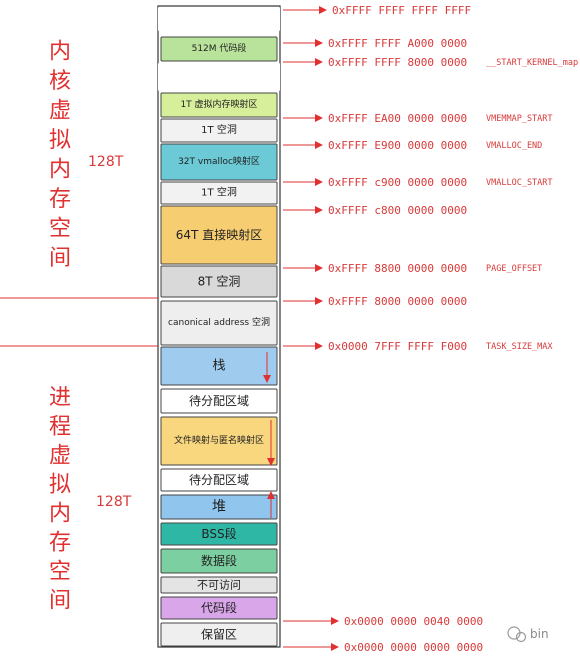 The width and height of the screenshot is (580, 657). What do you see at coordinates (106, 162) in the screenshot?
I see `kernel-size-label: 128T` at bounding box center [106, 162].